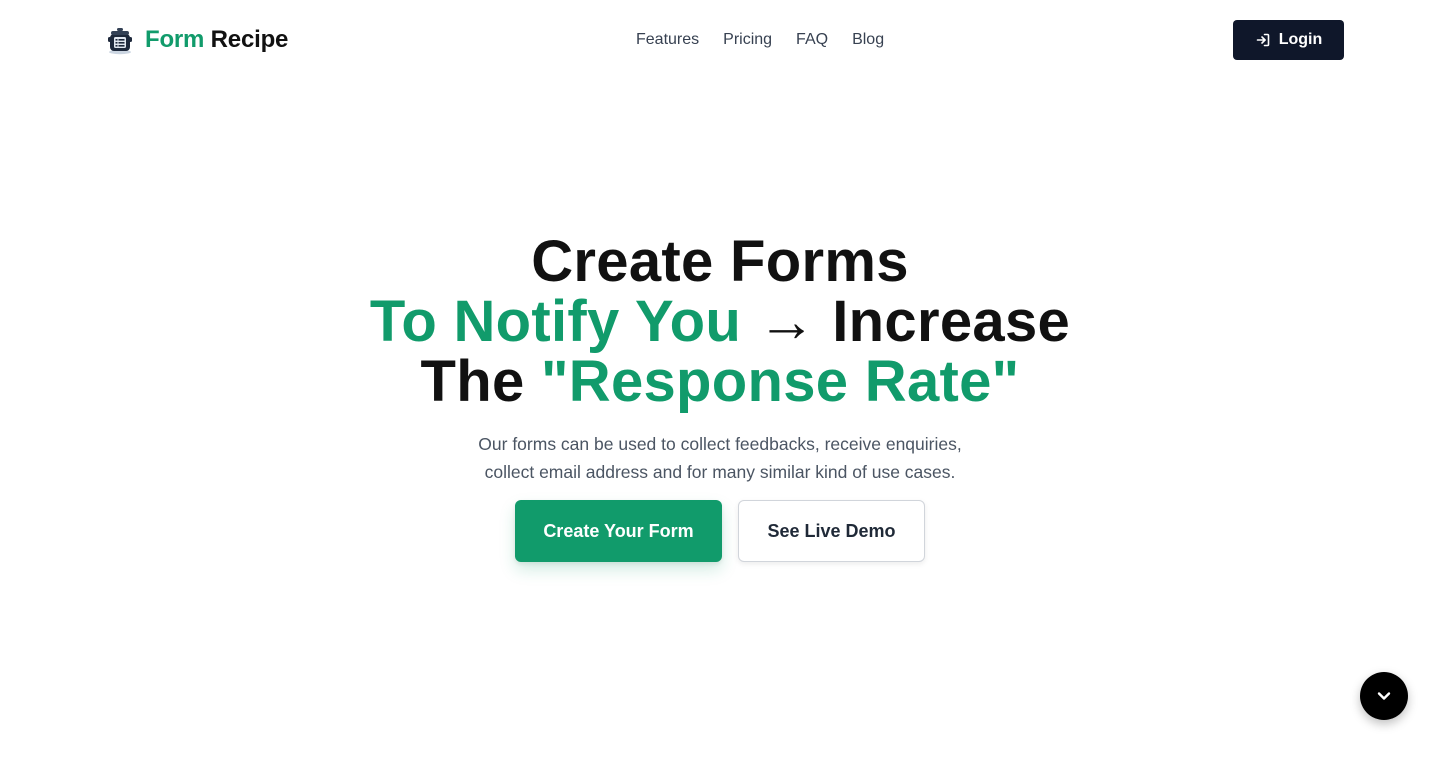 The image size is (1440, 761). What do you see at coordinates (249, 39) in the screenshot?
I see `brand-name-part2: Recipe` at bounding box center [249, 39].